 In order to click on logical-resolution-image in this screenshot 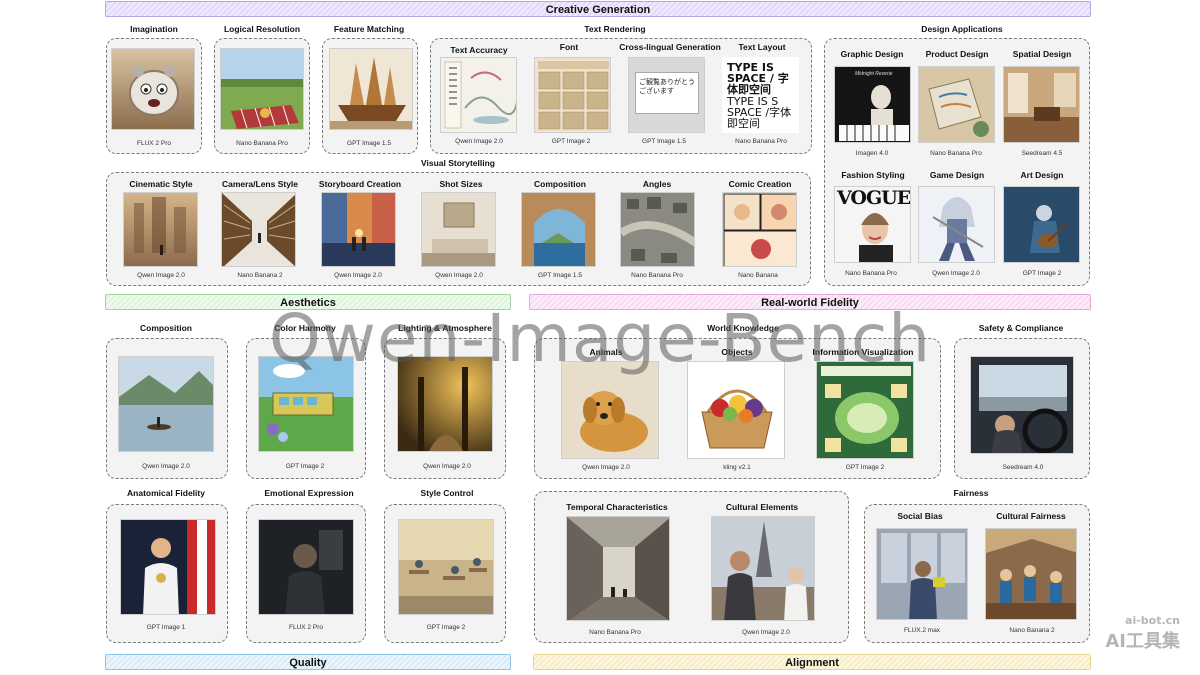, I will do `click(262, 89)`.